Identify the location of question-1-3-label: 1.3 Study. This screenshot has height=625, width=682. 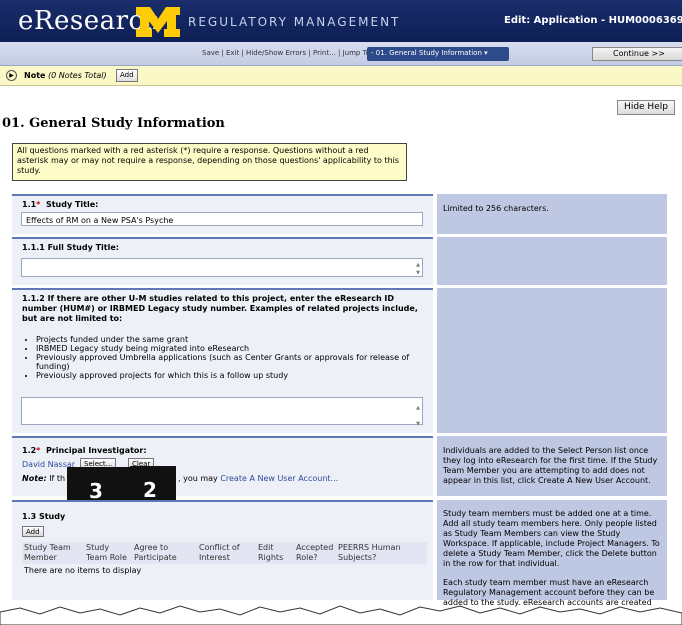
(44, 516).